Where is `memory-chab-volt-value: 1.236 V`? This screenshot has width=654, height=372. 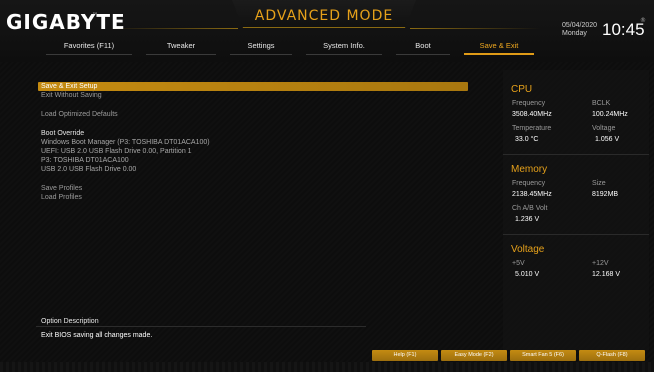
memory-chab-volt-value: 1.236 V is located at coordinates (527, 219).